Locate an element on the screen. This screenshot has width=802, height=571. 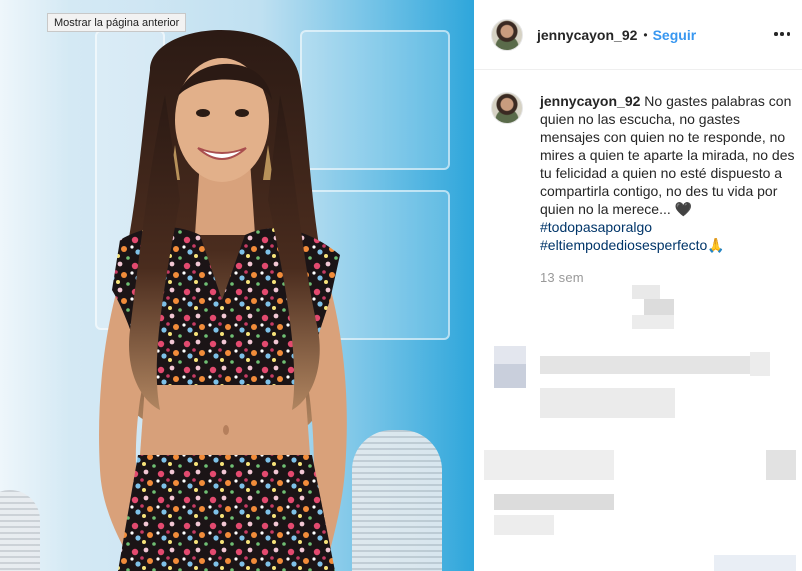
pray-emoji: 🙏 is located at coordinates (716, 245).